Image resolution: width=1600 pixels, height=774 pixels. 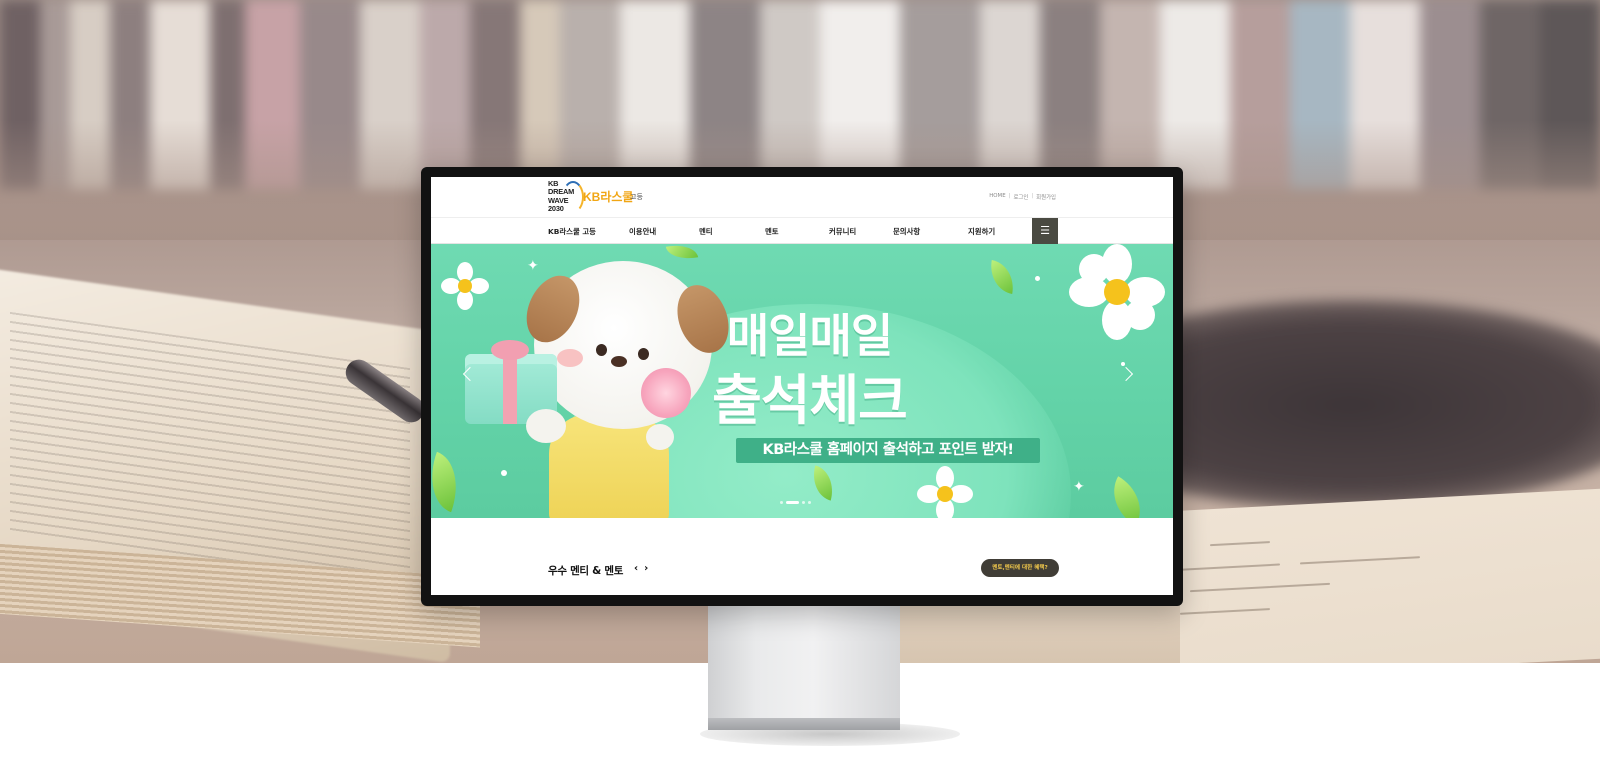 What do you see at coordinates (636, 568) in the screenshot?
I see `chevron-left-icon: ‹` at bounding box center [636, 568].